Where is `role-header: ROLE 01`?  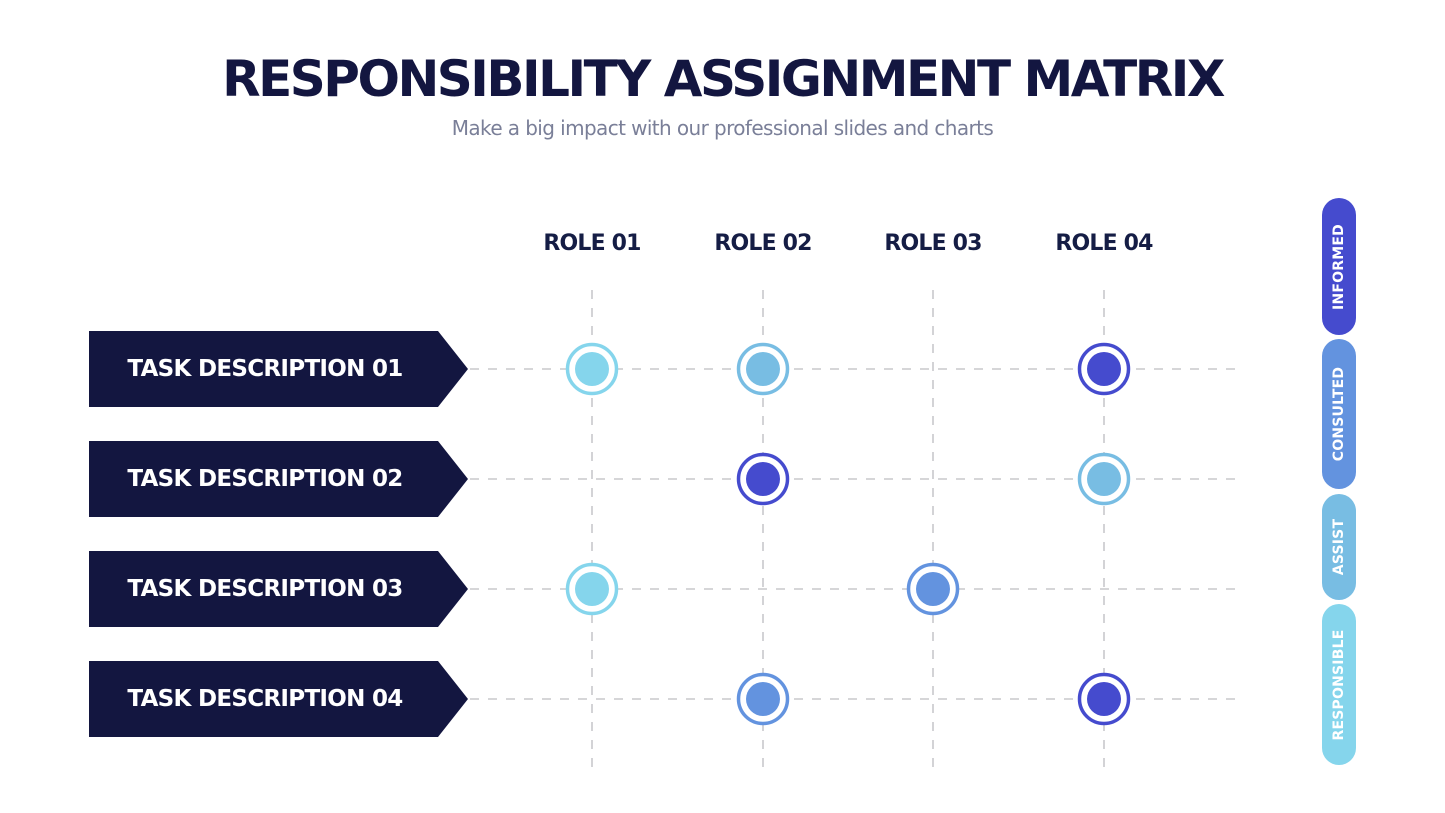
role-header: ROLE 01 is located at coordinates (592, 243).